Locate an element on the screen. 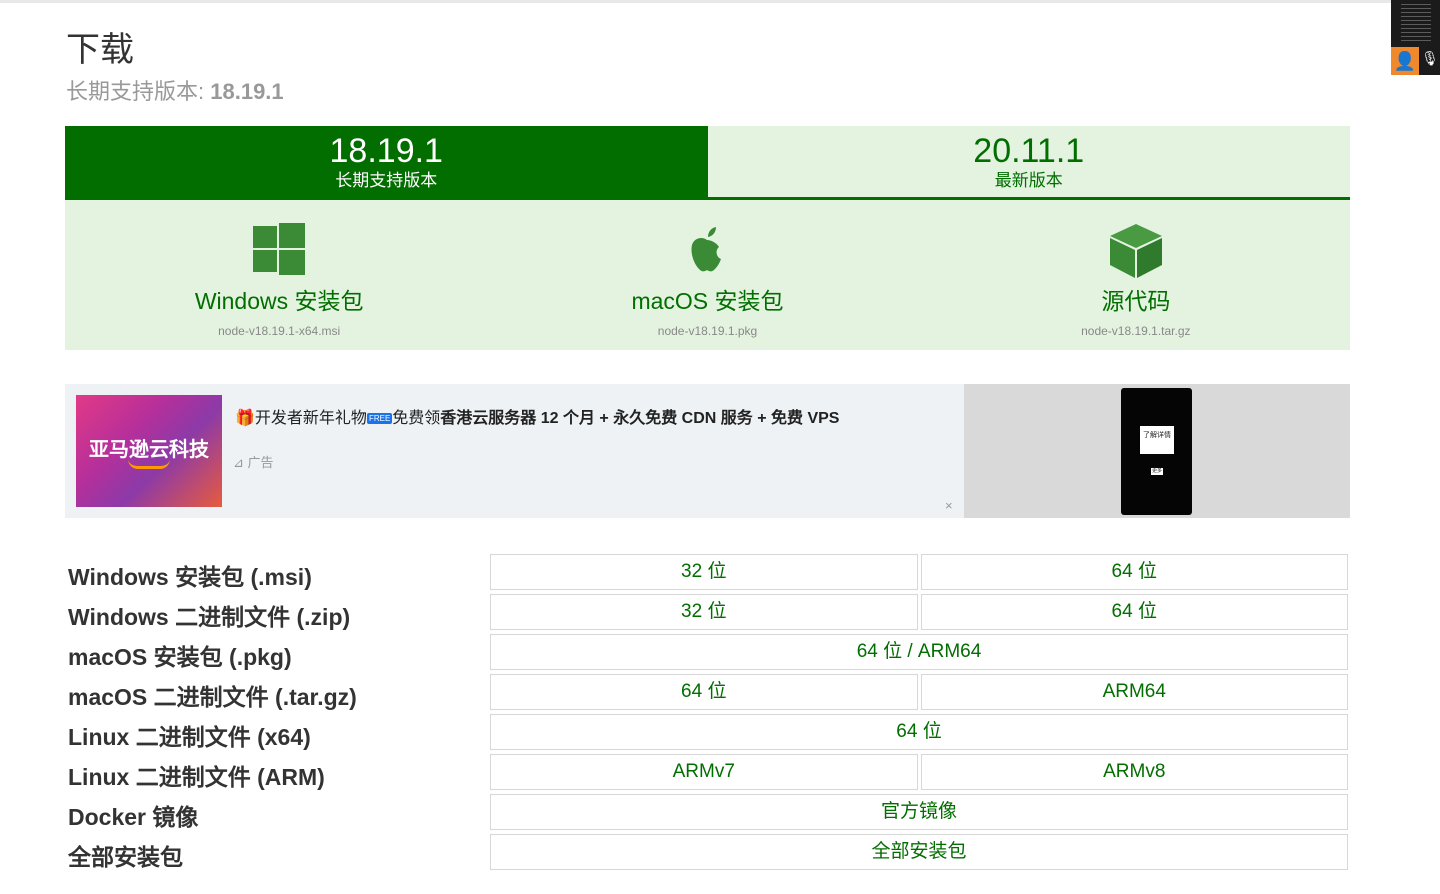 This screenshot has height=894, width=1440. download-filename: node-v18.19.1.pkg is located at coordinates (707, 331).